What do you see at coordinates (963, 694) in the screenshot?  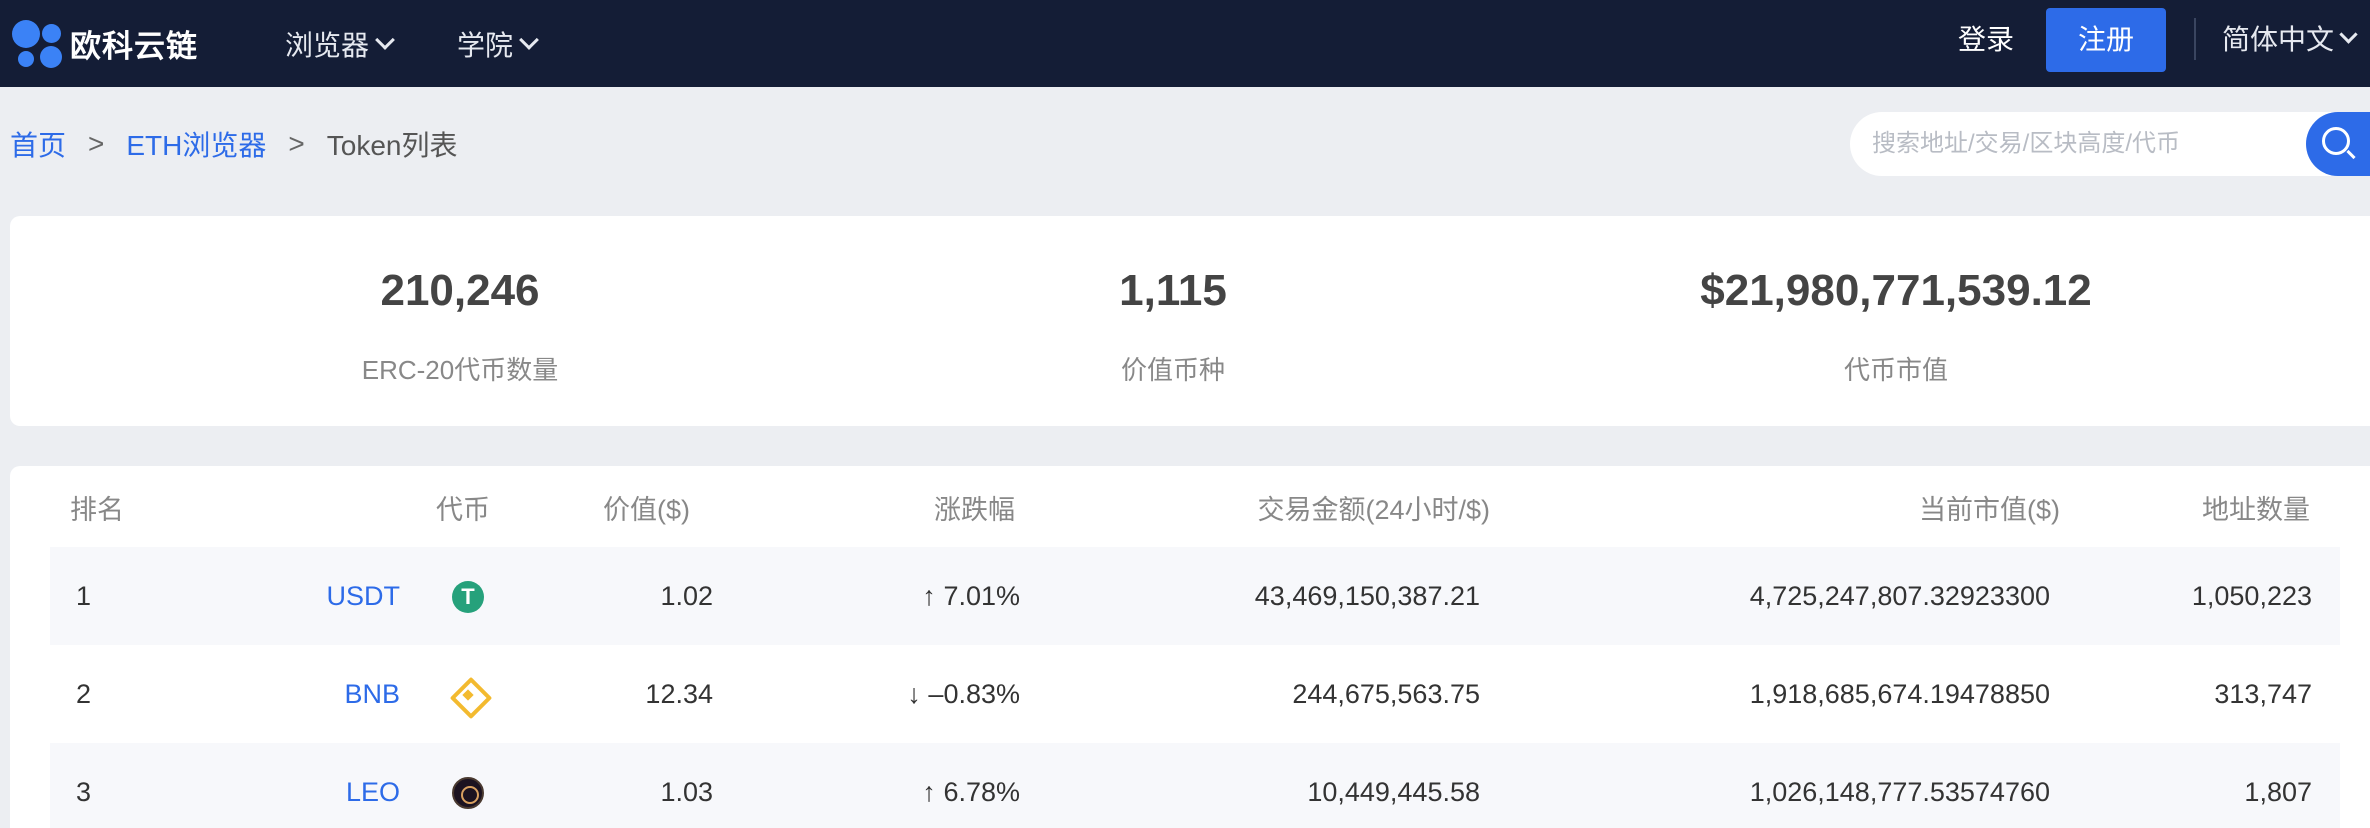 I see `change-cell: ↓ –0.83%` at bounding box center [963, 694].